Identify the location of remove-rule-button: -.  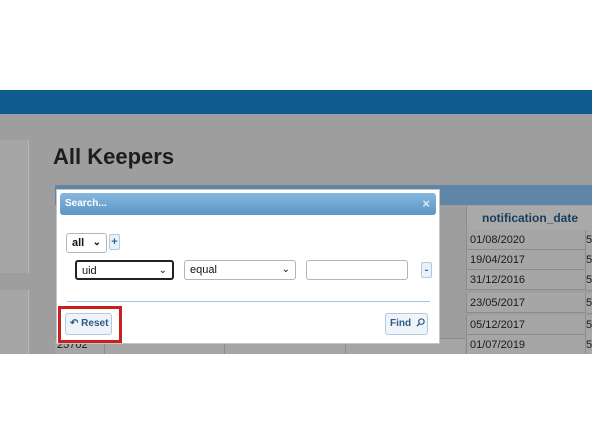
(426, 270).